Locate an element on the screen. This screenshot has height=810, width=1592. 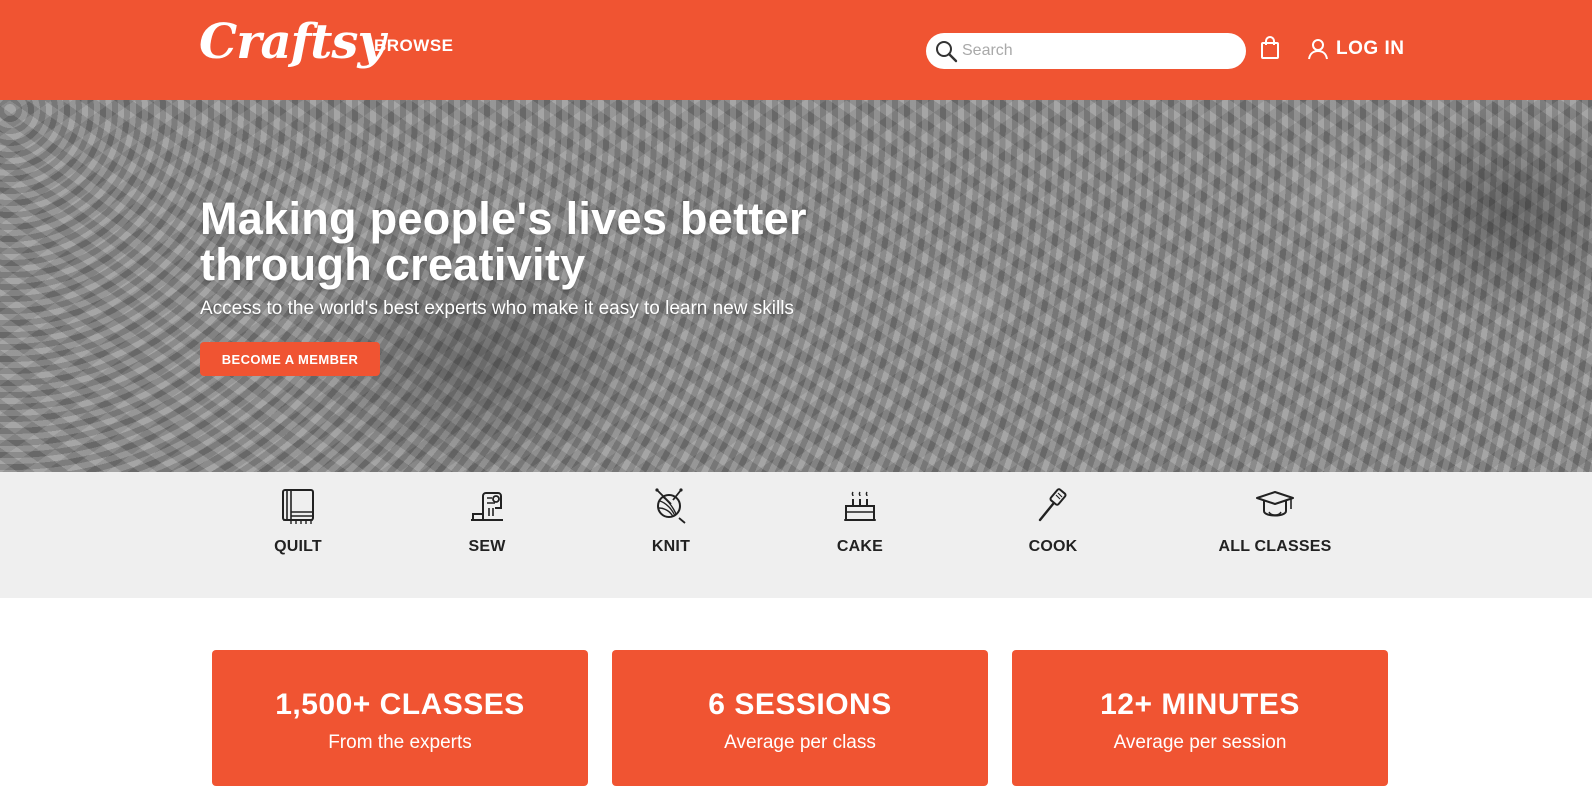
stat-value: 1,500+ CLASSES is located at coordinates (400, 704).